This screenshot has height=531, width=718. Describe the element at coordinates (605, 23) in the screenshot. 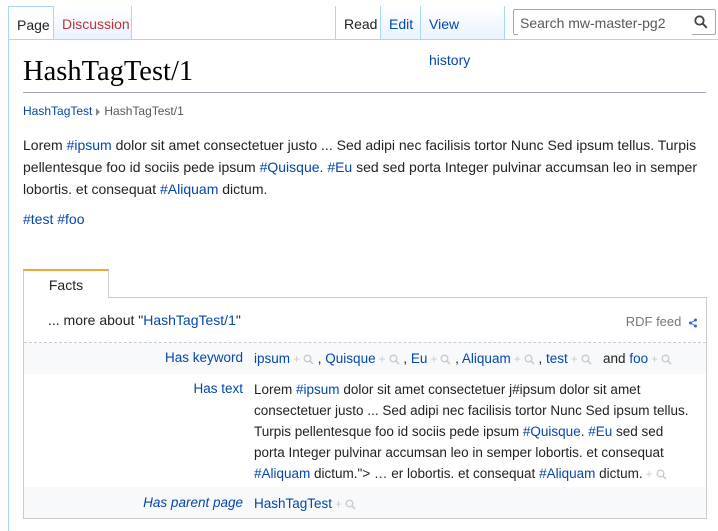

I see `search-input` at that location.